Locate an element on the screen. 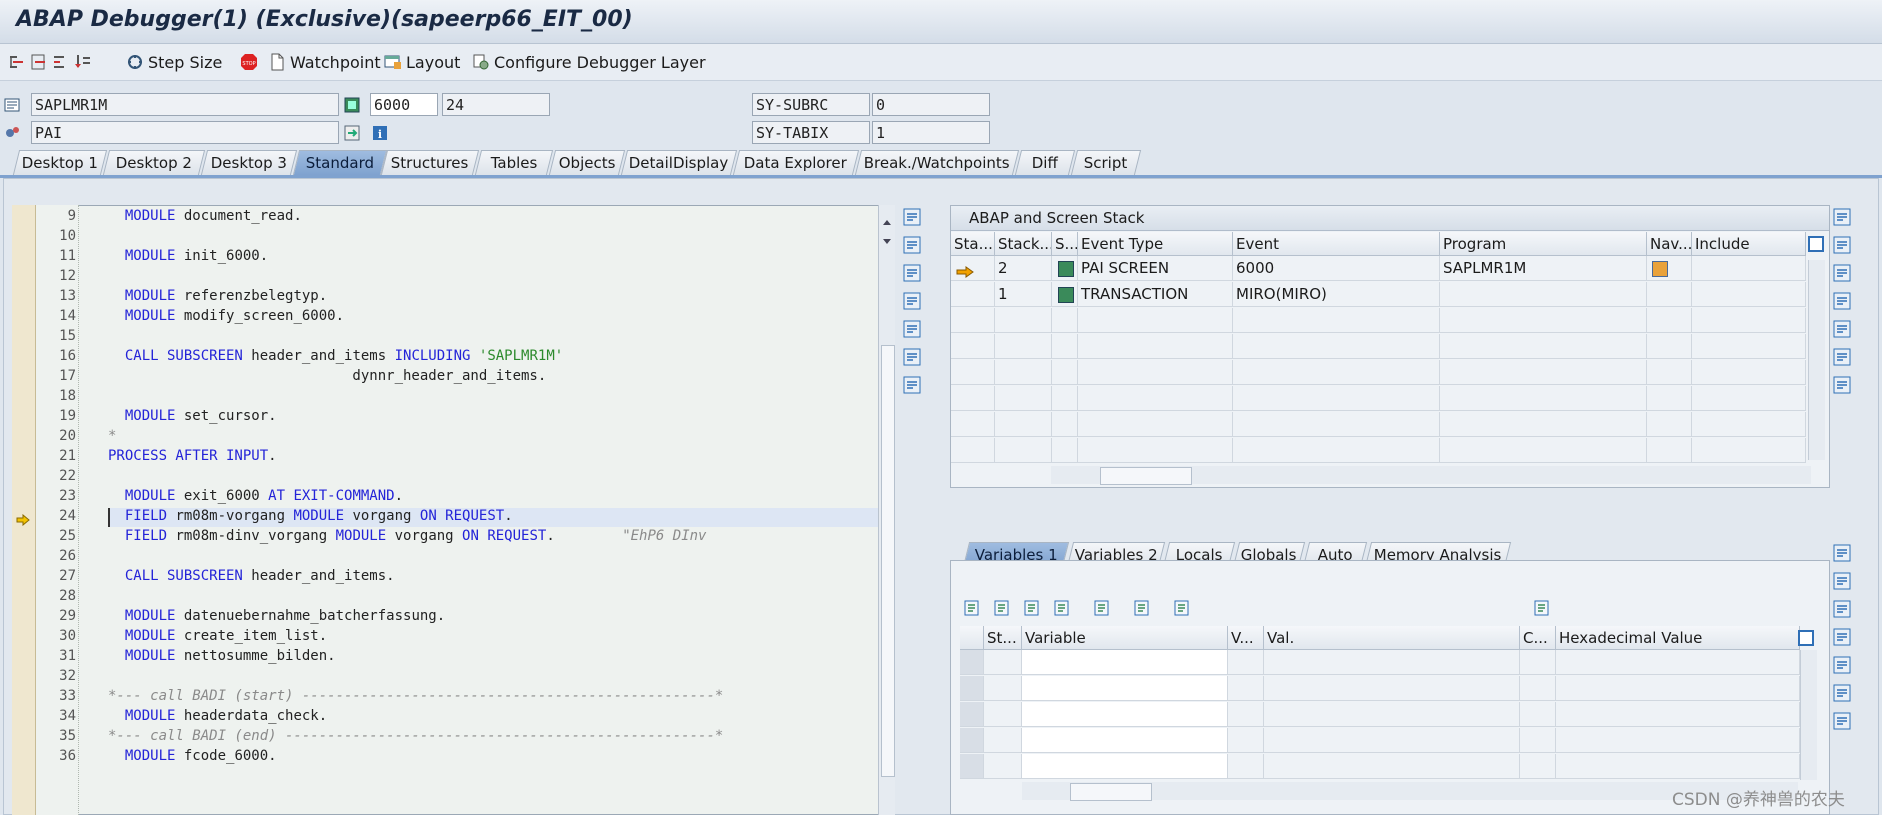 The image size is (1882, 815). tab-detaildisplay: DetailDisplay is located at coordinates (679, 162).